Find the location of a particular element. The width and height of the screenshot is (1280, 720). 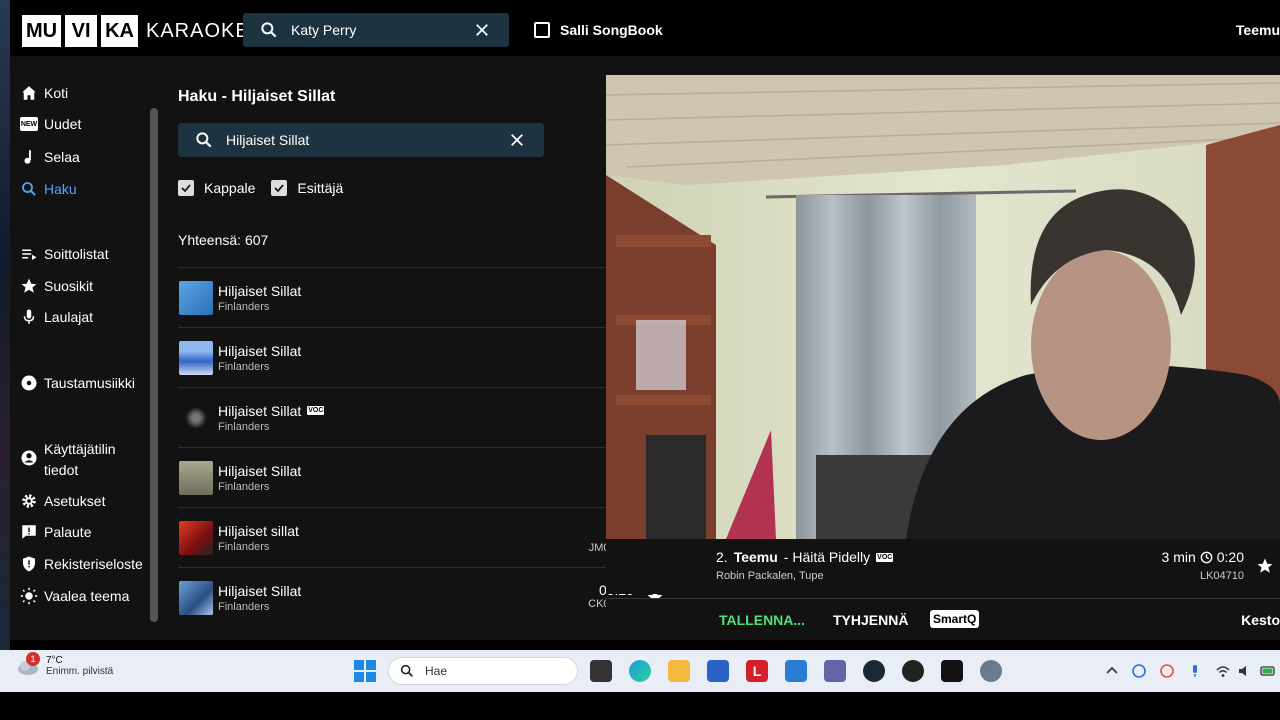

chevron-up-icon is located at coordinates (1112, 671).